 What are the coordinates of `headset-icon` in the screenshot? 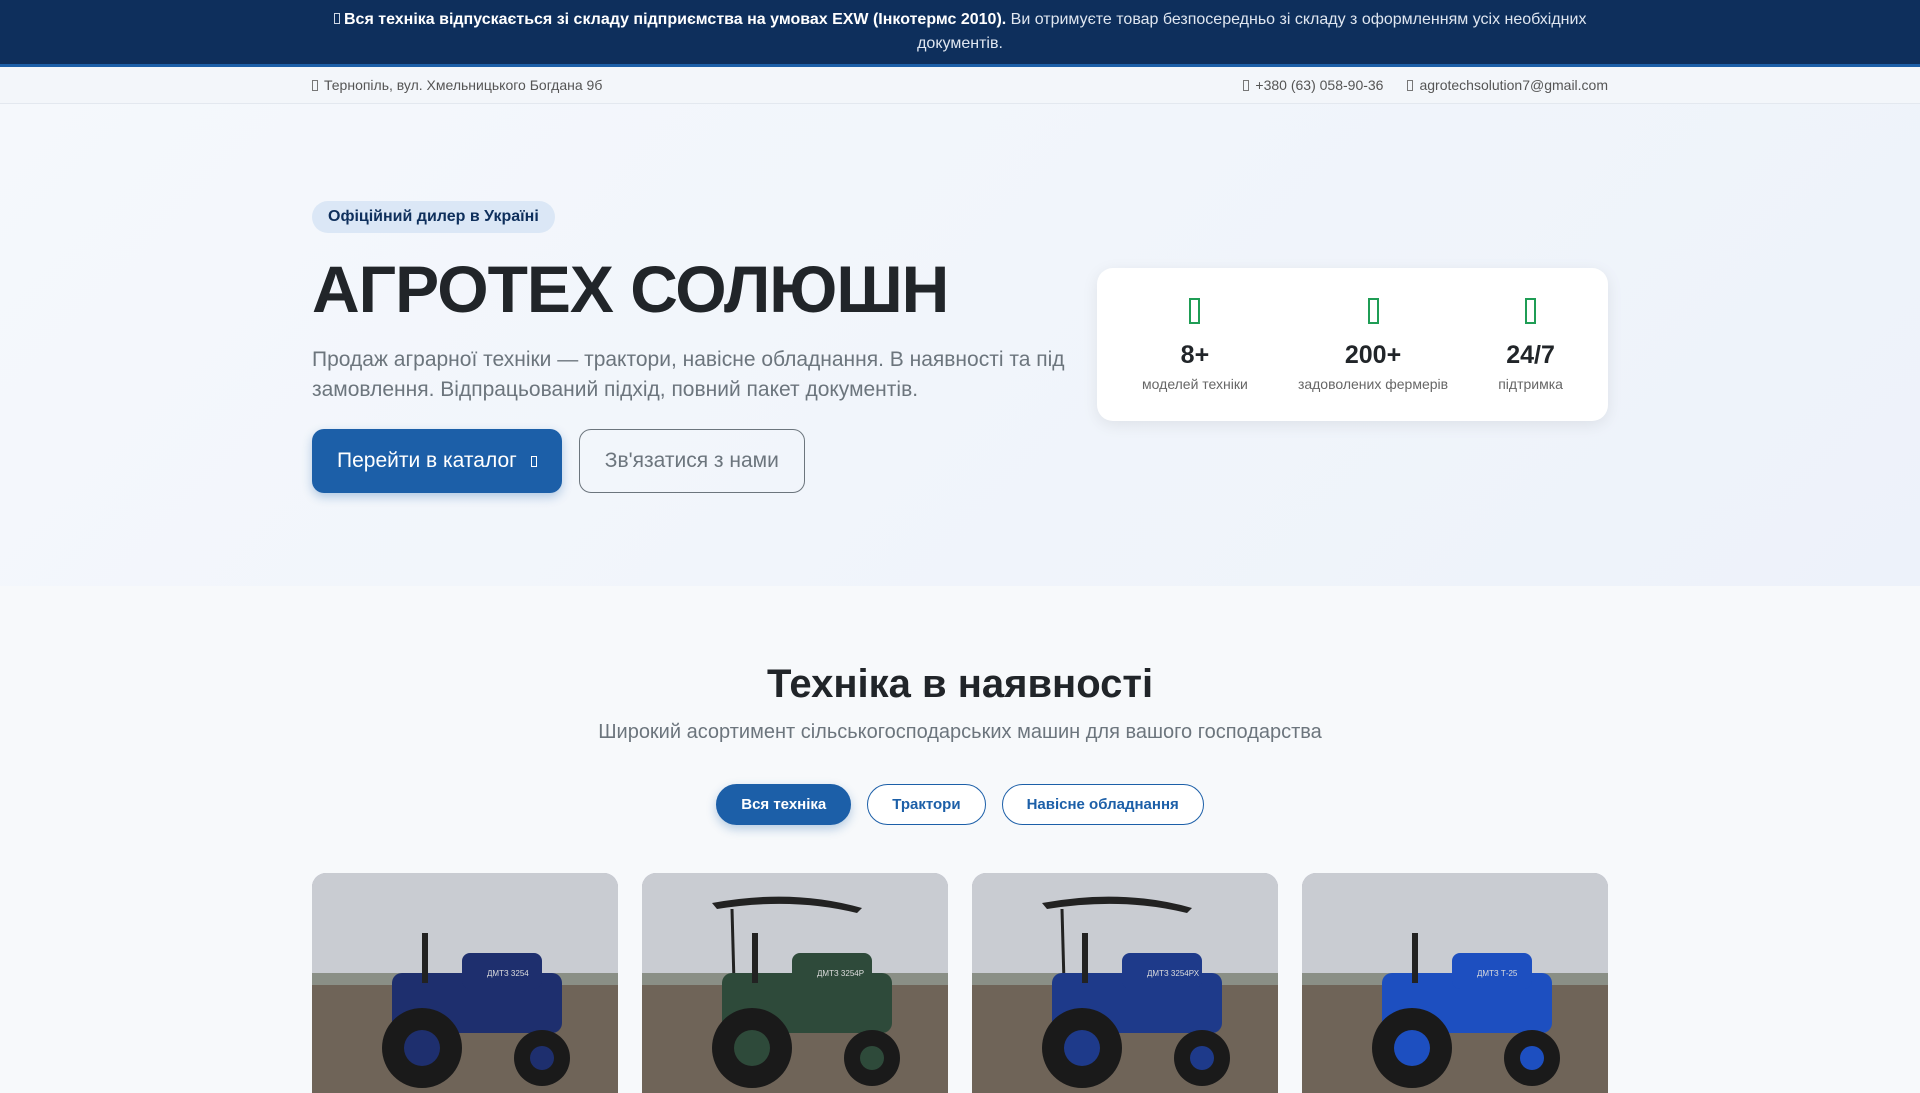 It's located at (1531, 310).